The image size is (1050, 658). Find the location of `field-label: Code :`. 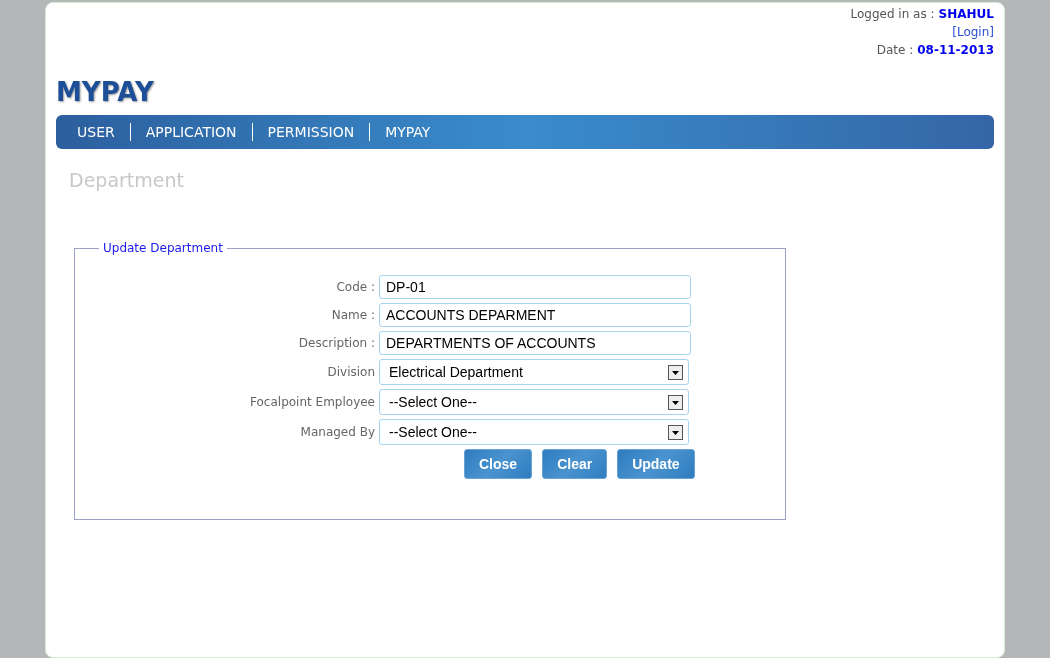

field-label: Code : is located at coordinates (355, 287).